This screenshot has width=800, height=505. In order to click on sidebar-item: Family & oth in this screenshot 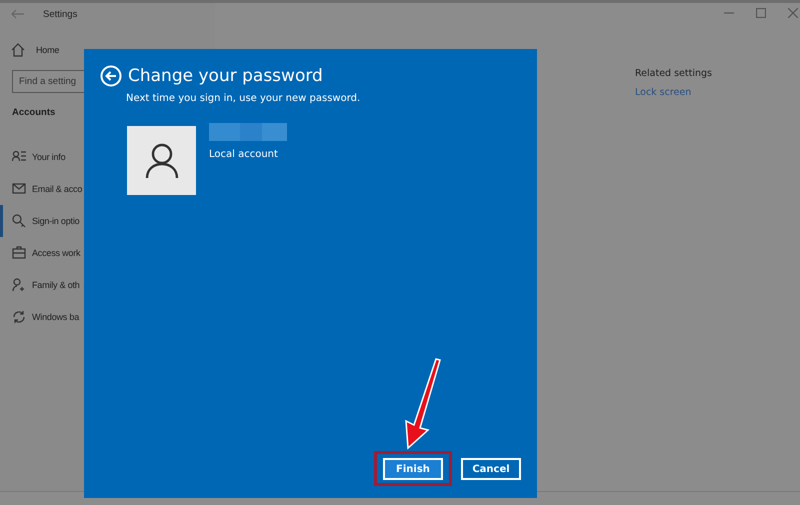, I will do `click(41, 285)`.